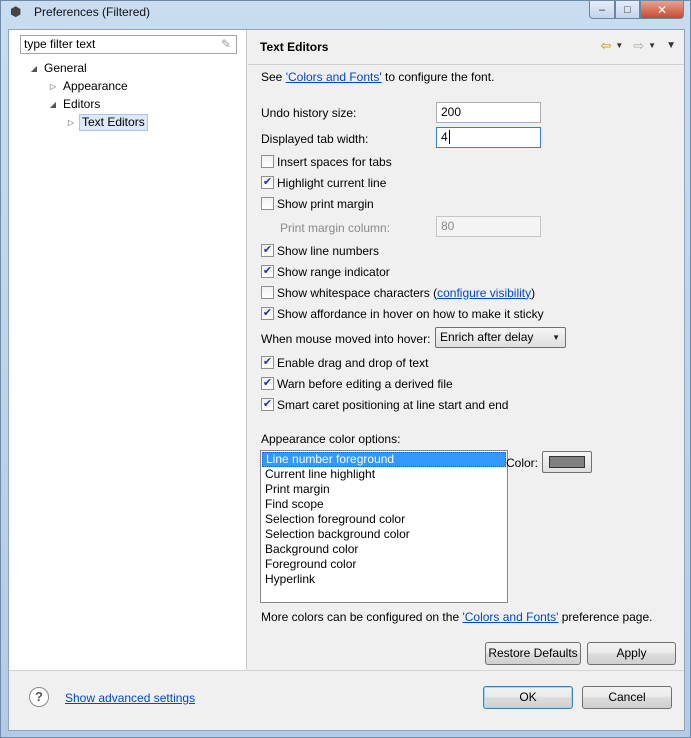 This screenshot has height=738, width=691. Describe the element at coordinates (82, 104) in the screenshot. I see `tree-item-label: Editors` at that location.